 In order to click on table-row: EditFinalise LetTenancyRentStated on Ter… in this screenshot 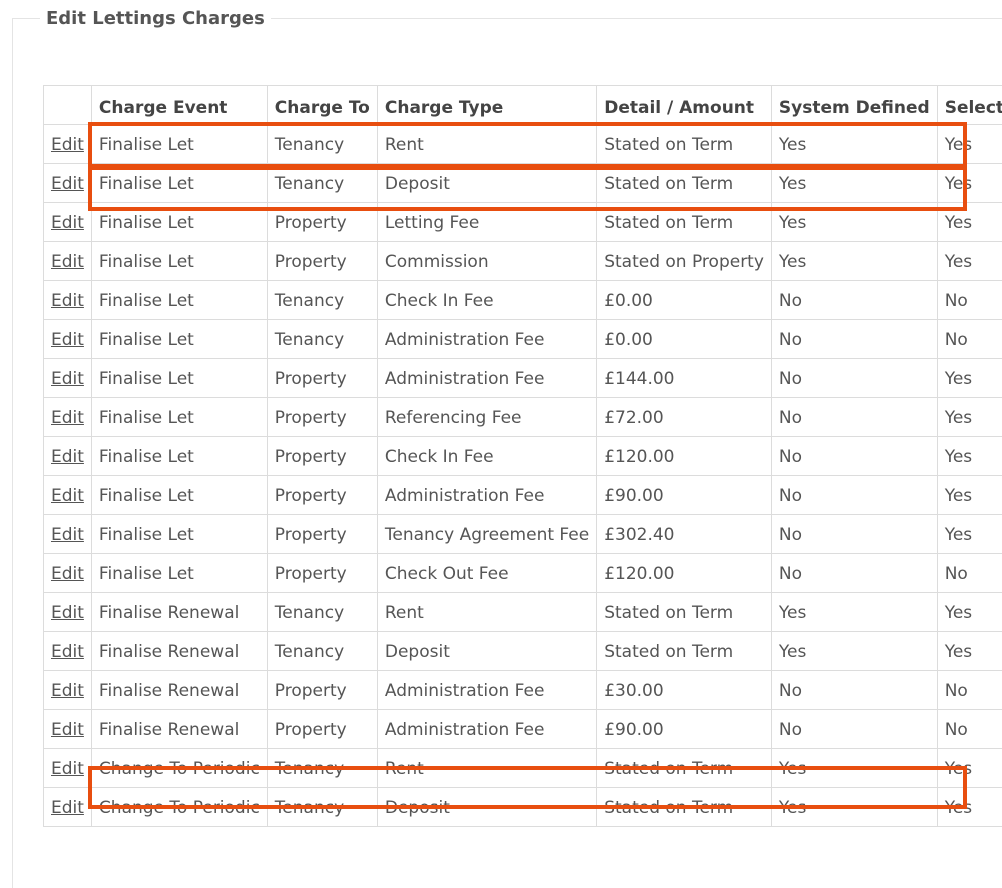, I will do `click(523, 144)`.